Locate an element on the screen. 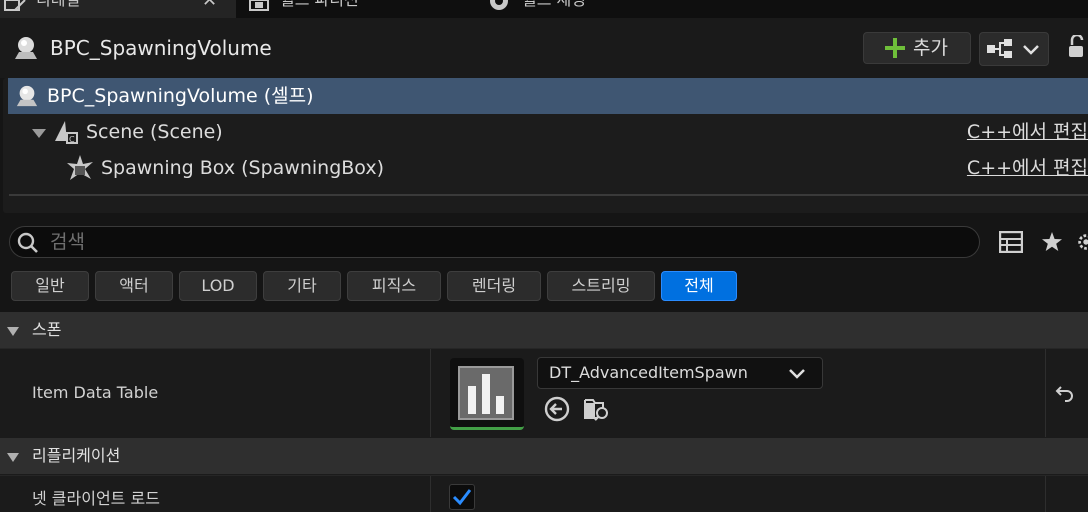 The image size is (1088, 512). star-icon is located at coordinates (1052, 242).